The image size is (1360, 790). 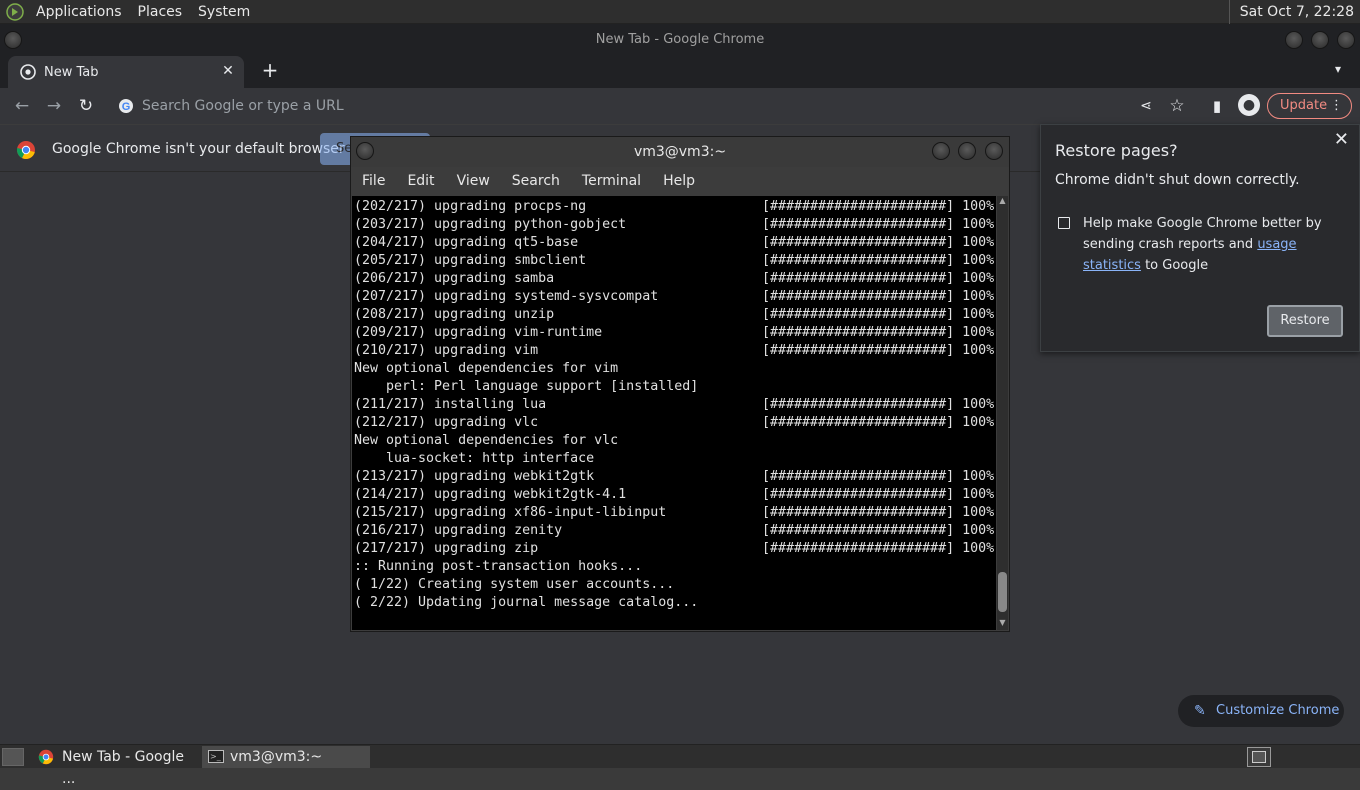 I want to click on more-menu-icon: ⋮, so click(x=1336, y=106).